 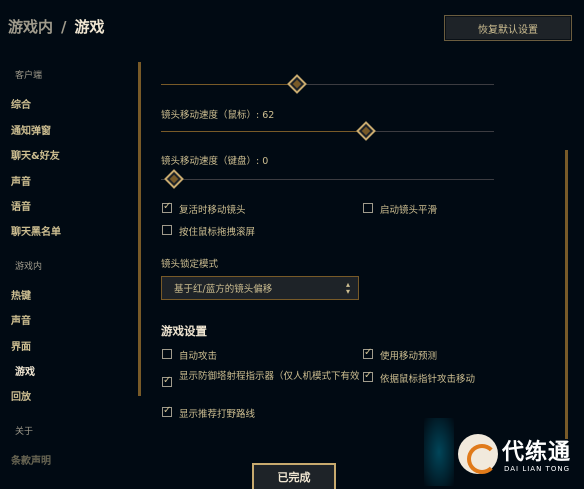 What do you see at coordinates (327, 179) in the screenshot?
I see `keyboard-camera-speed-track` at bounding box center [327, 179].